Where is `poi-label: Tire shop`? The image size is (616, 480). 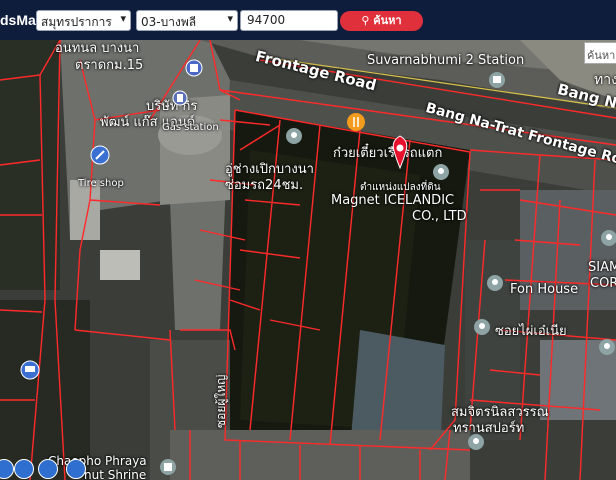
poi-label: Tire shop is located at coordinates (101, 183).